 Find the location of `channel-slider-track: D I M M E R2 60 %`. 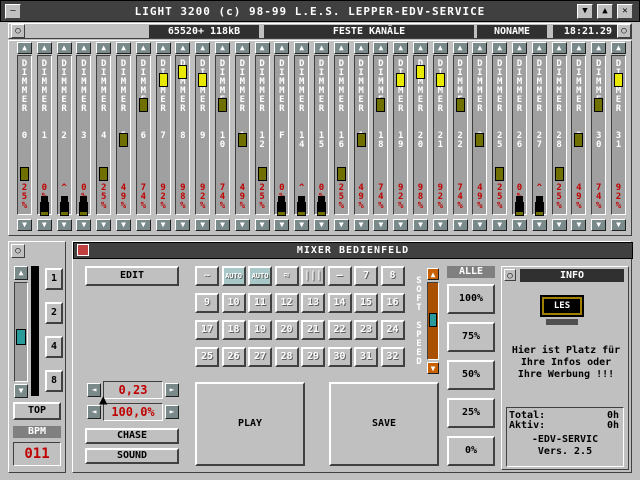

channel-slider-track: D I M M E R2 60 % is located at coordinates (519, 135).